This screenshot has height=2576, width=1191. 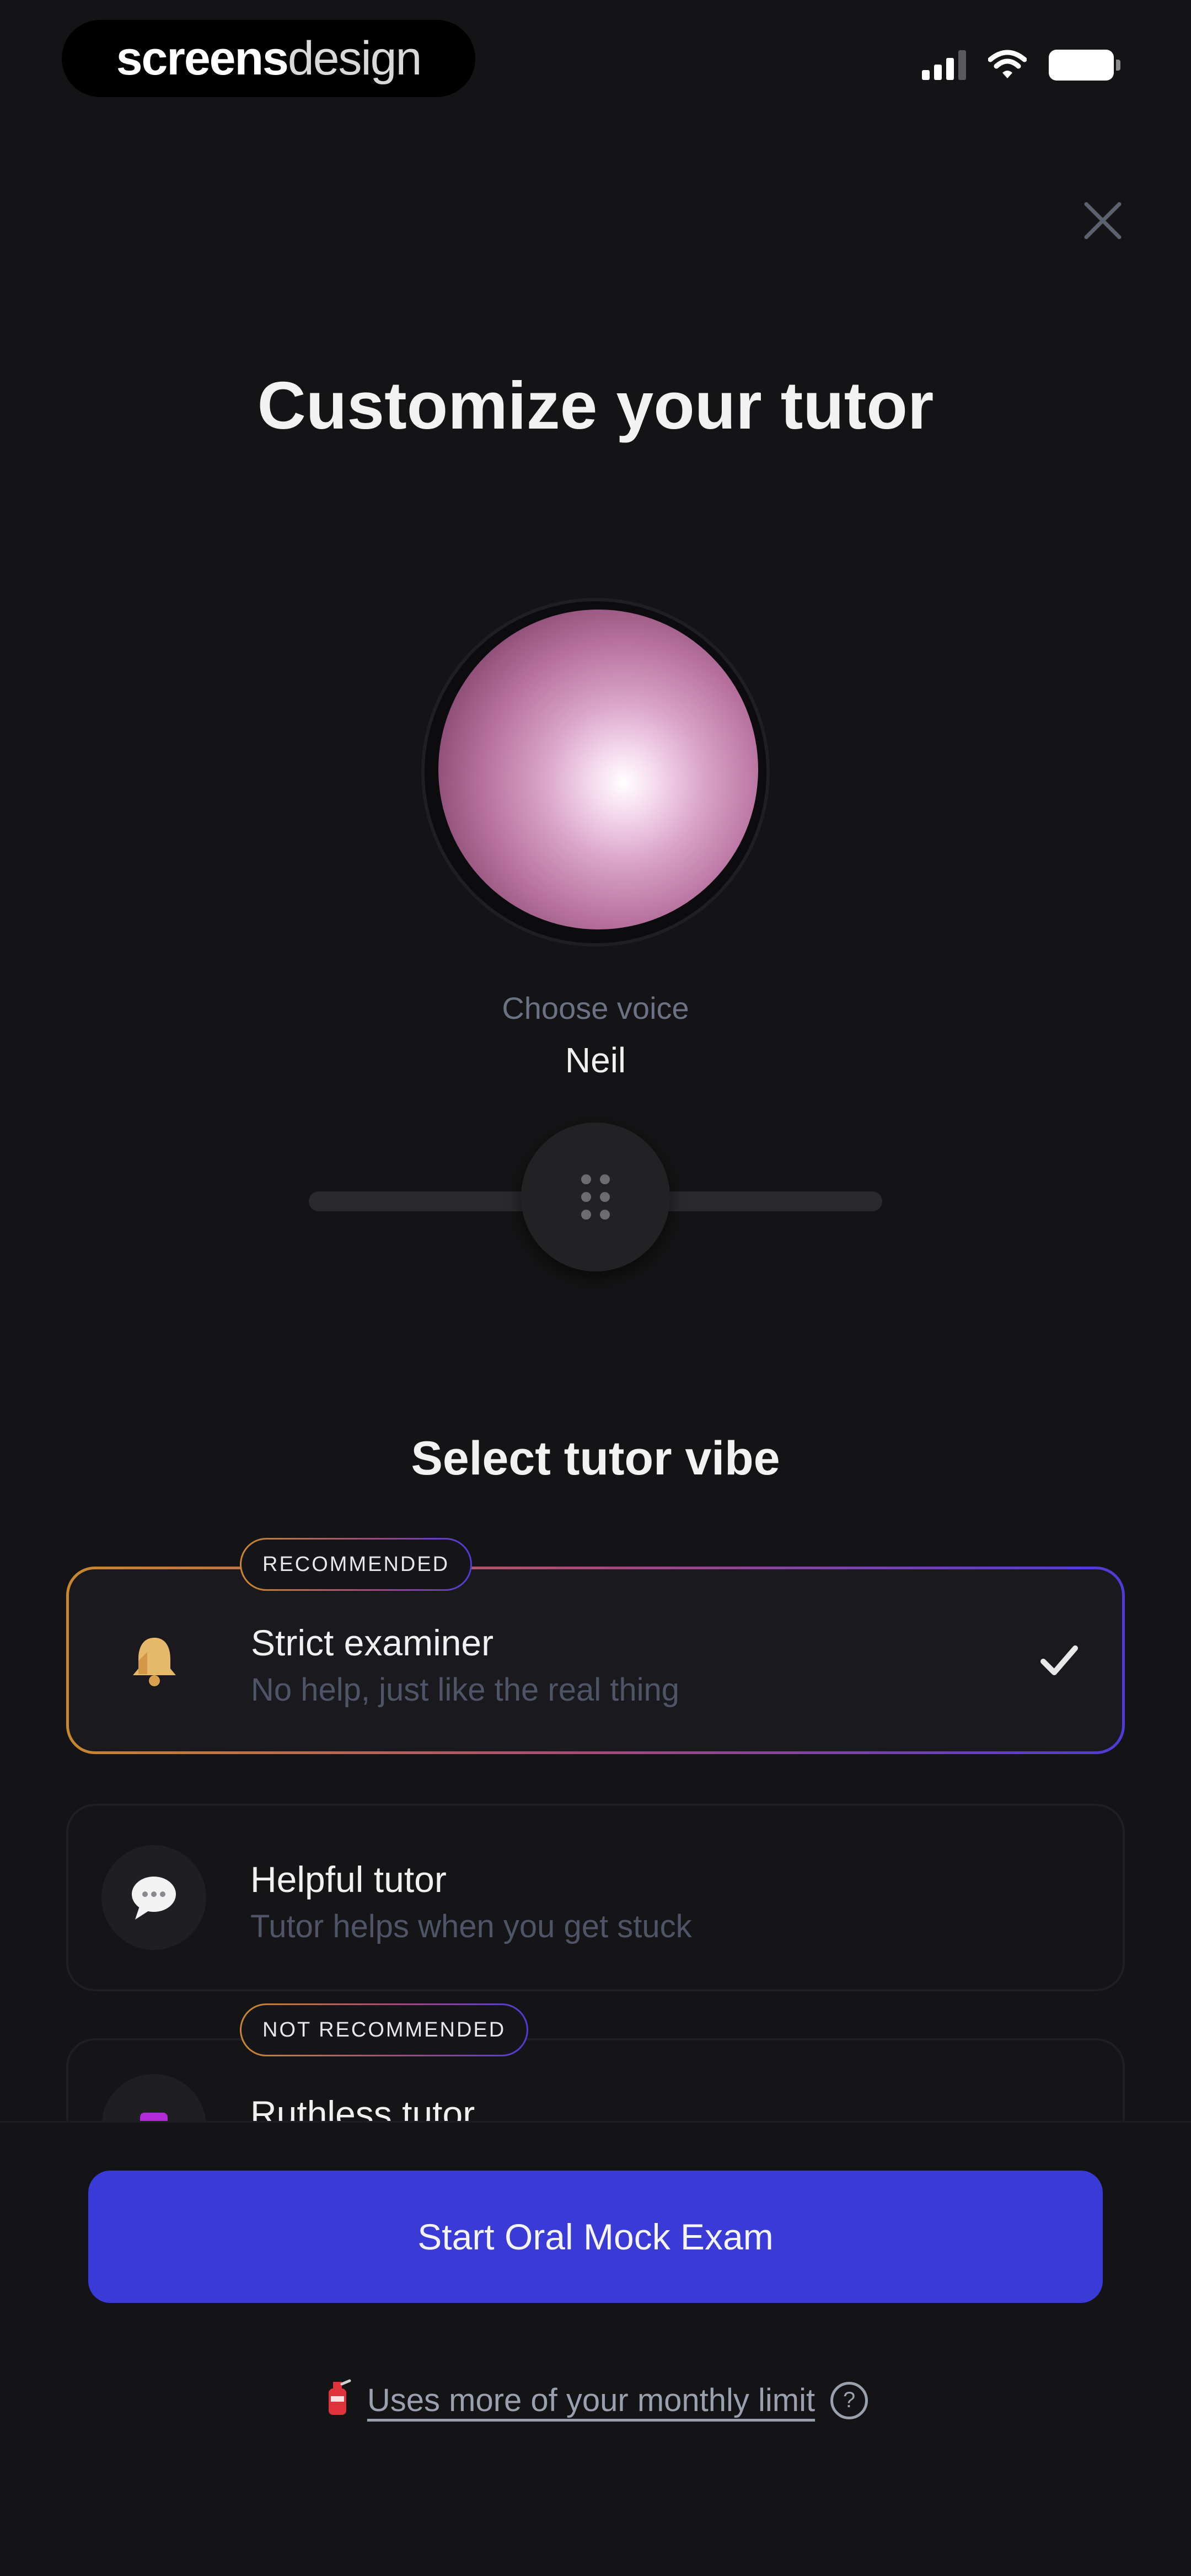 I want to click on recommended-badge-label: RECOMMENDED, so click(x=356, y=1564).